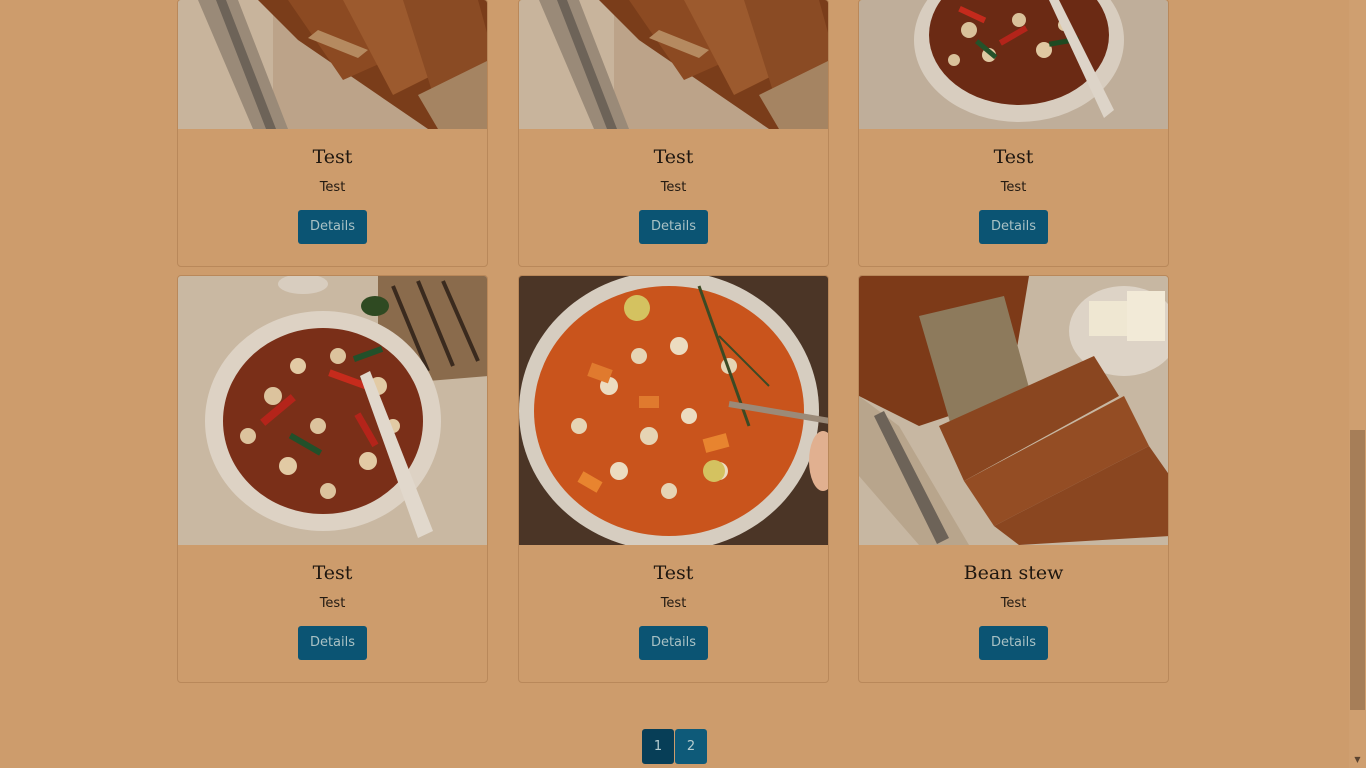 This screenshot has height=768, width=1366. Describe the element at coordinates (658, 746) in the screenshot. I see `page-1-button: 1` at that location.